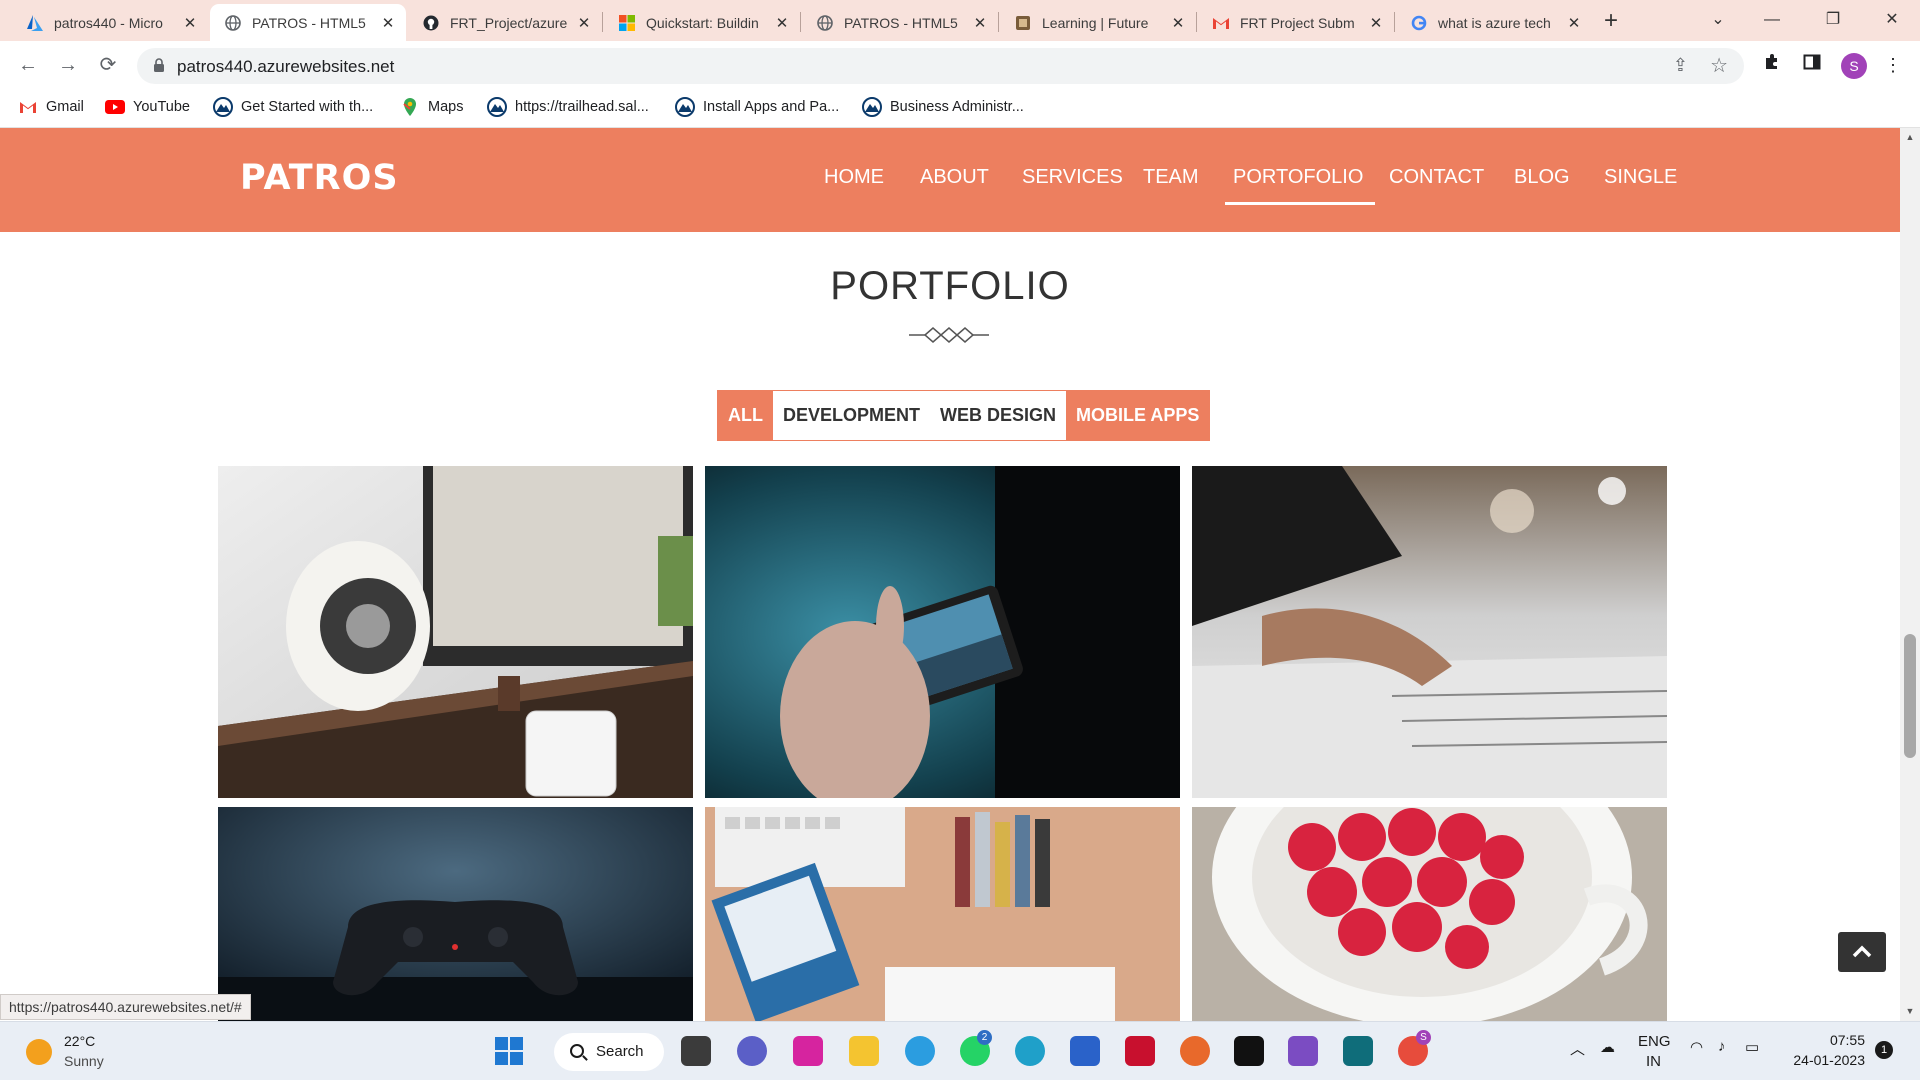 This screenshot has width=1920, height=1080. What do you see at coordinates (1910, 696) in the screenshot?
I see `scrollbar-thumb` at bounding box center [1910, 696].